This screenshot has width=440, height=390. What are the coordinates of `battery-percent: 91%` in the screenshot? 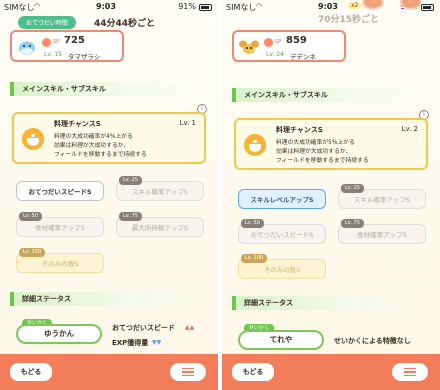 It's located at (187, 6).